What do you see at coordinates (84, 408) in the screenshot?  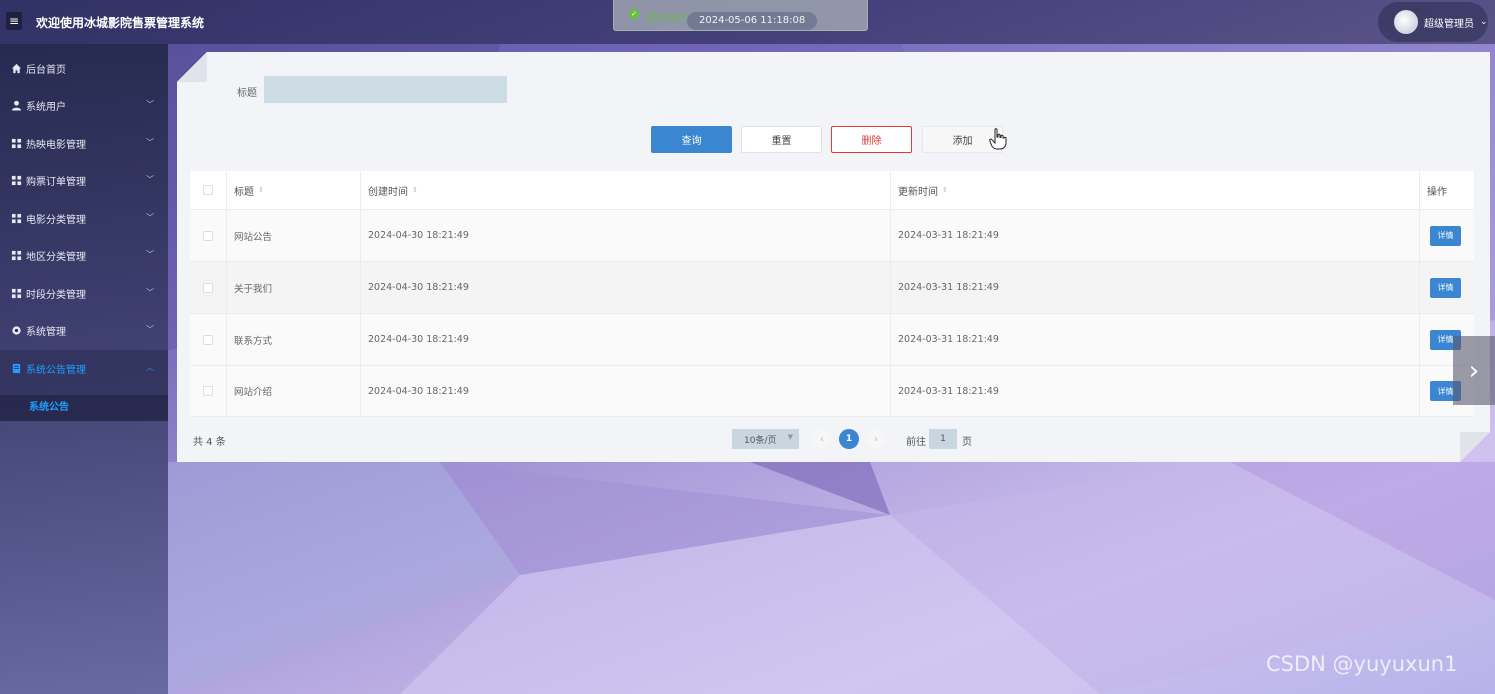 I see `sidebar-subitem-announcements: 系统公告` at bounding box center [84, 408].